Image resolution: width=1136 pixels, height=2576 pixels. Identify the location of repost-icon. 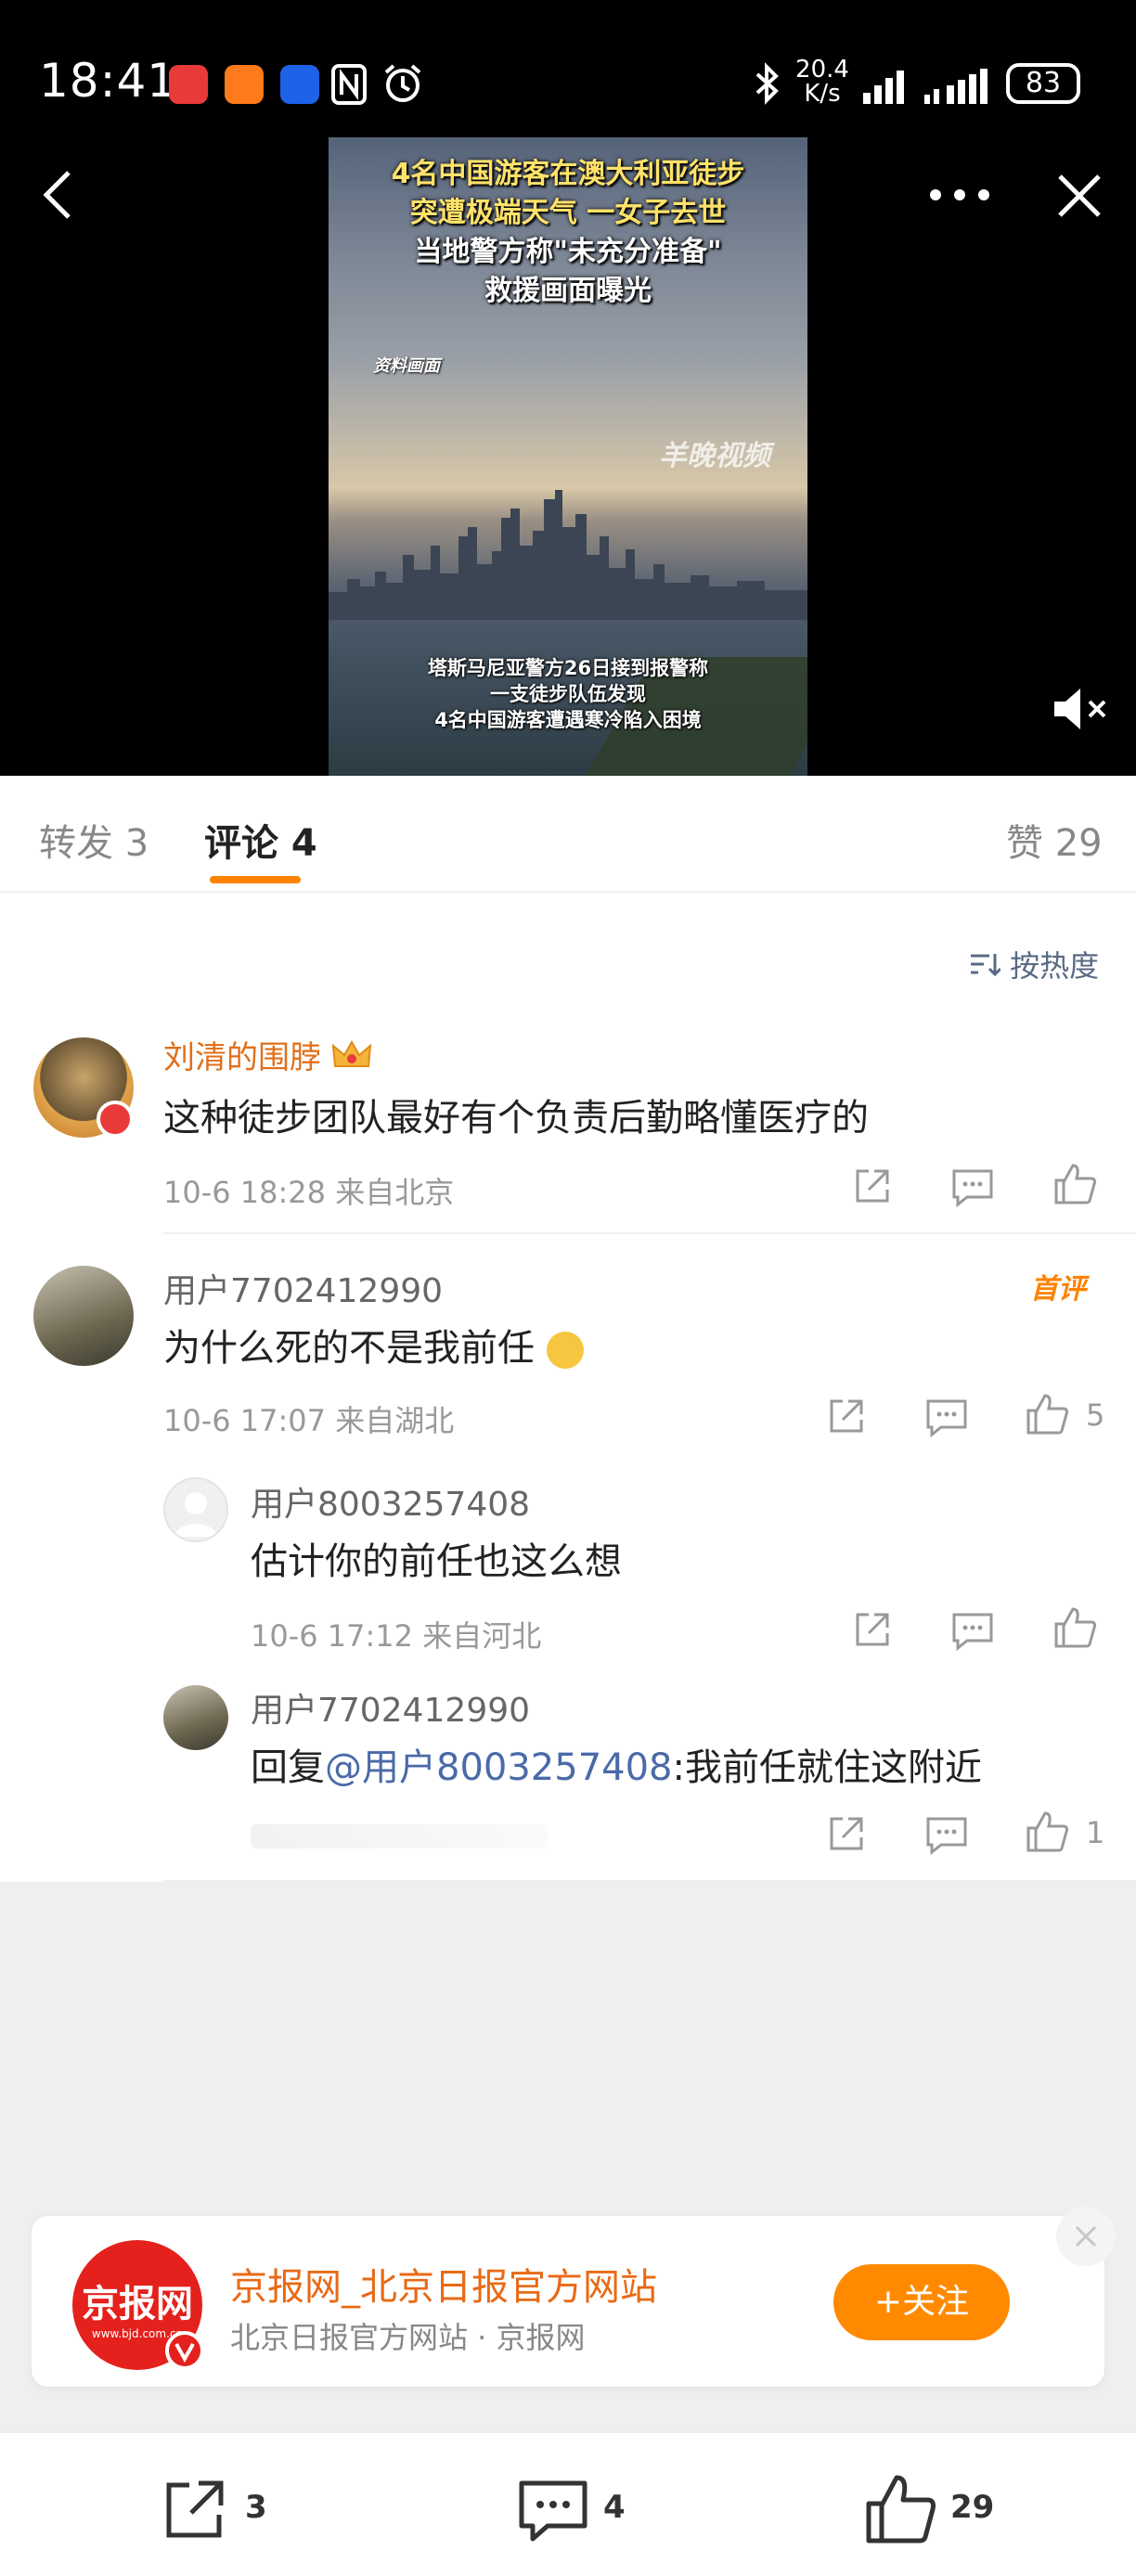
(195, 2509).